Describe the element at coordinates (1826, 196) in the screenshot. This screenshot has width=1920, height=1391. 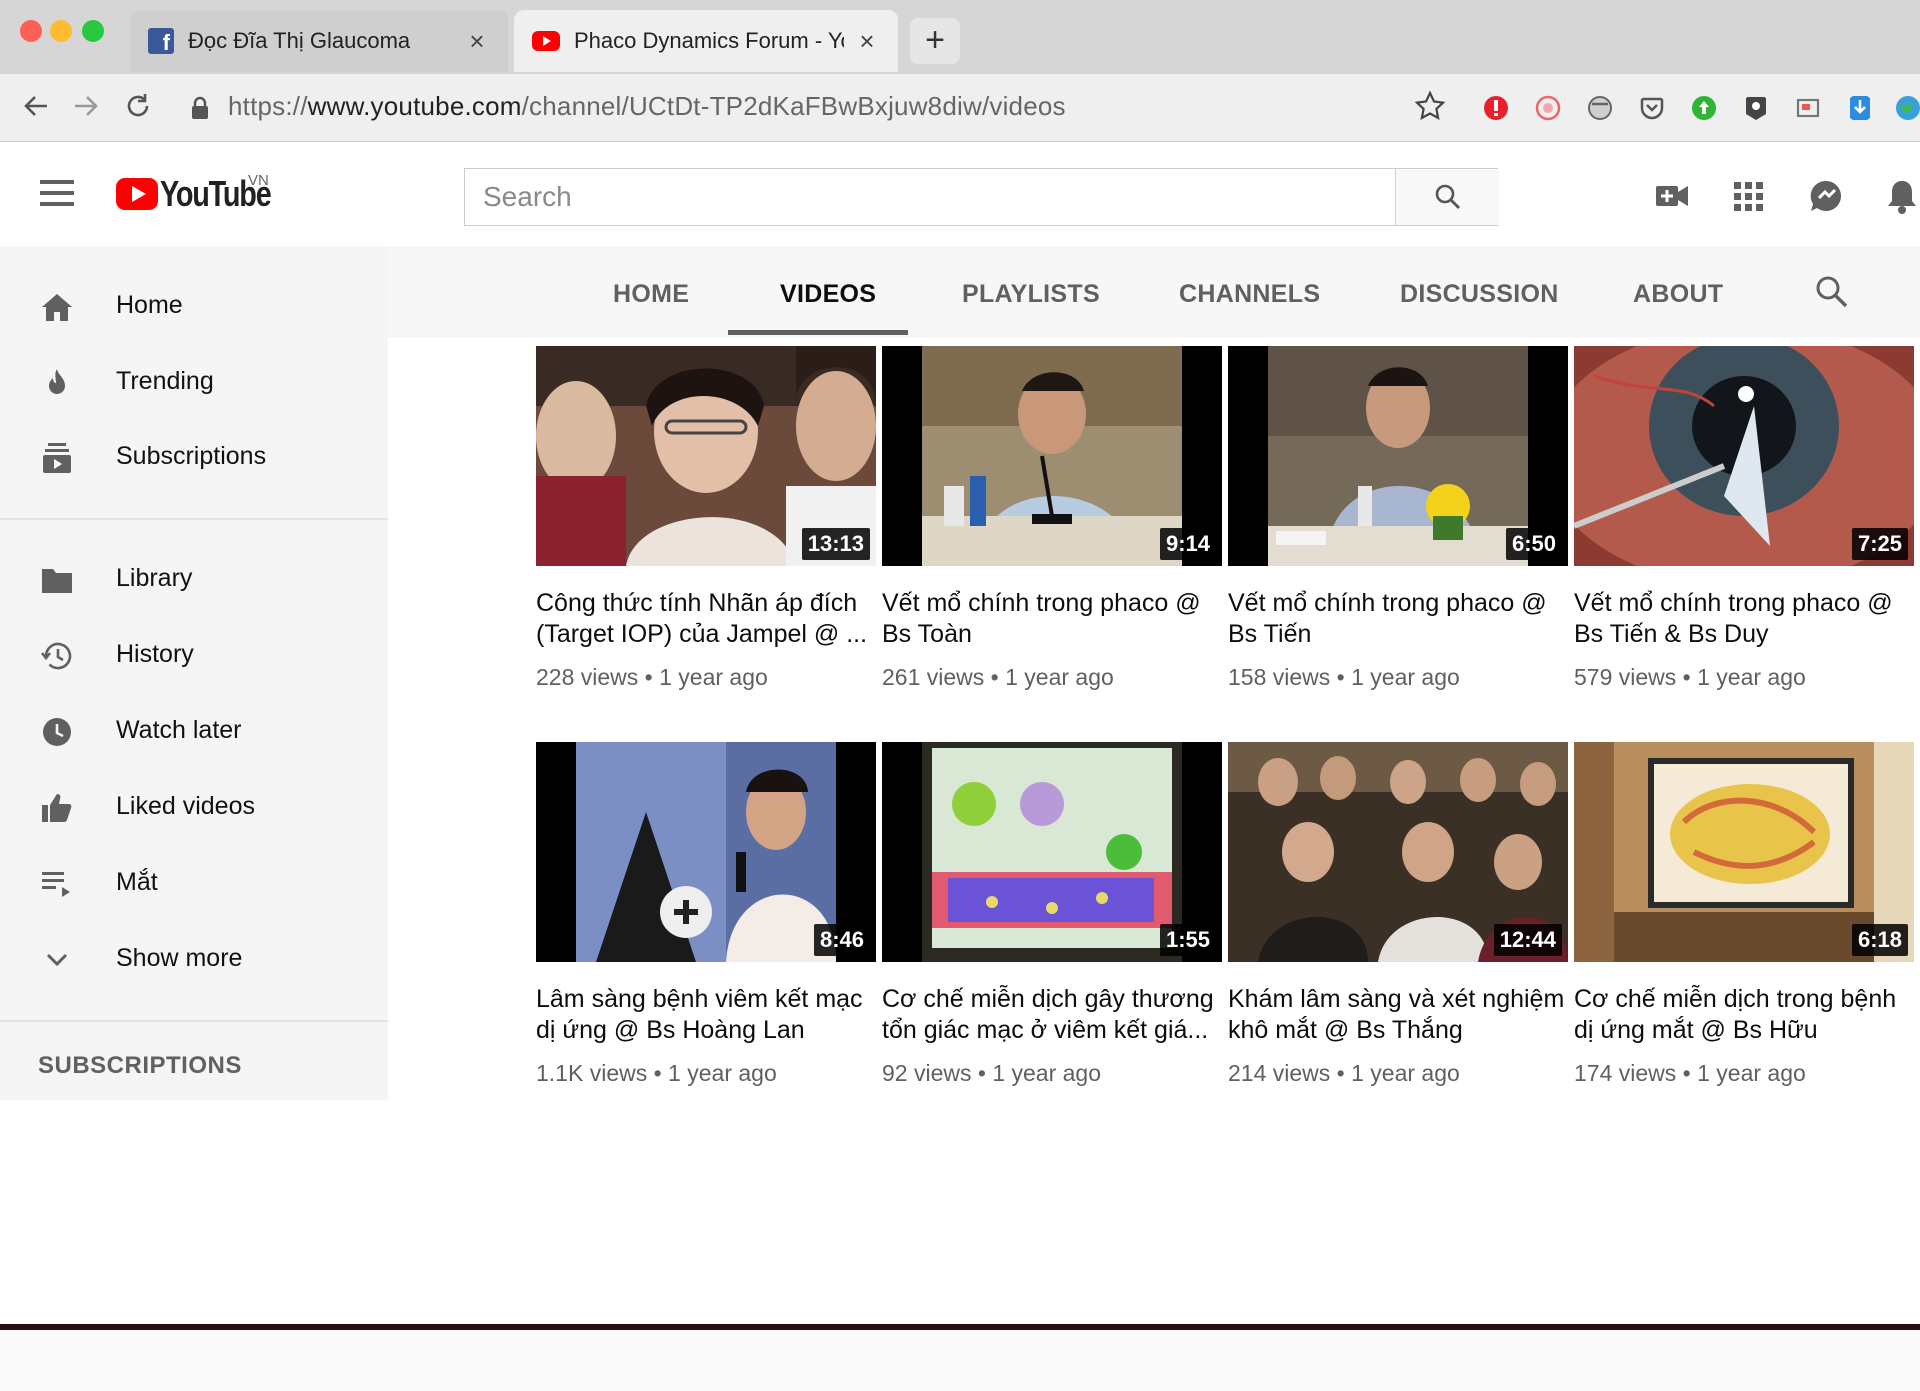
I see `messages-icon` at that location.